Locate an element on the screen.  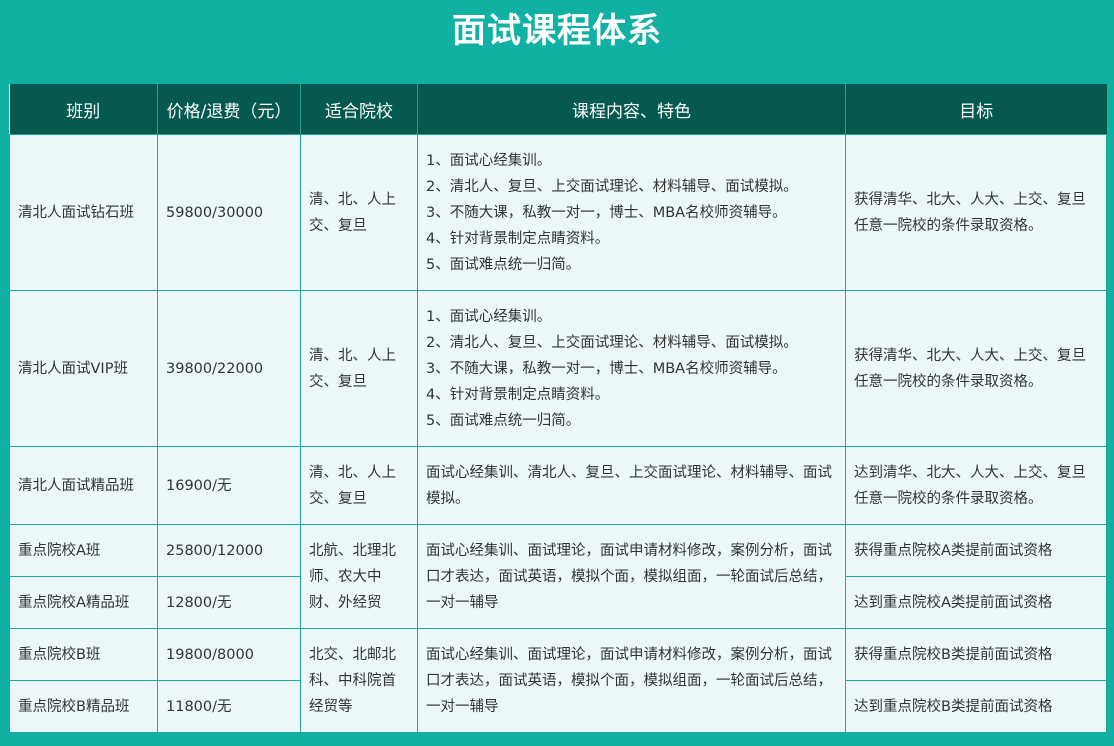
cell-class-name: 清北人面试VIP班 is located at coordinates (83, 368).